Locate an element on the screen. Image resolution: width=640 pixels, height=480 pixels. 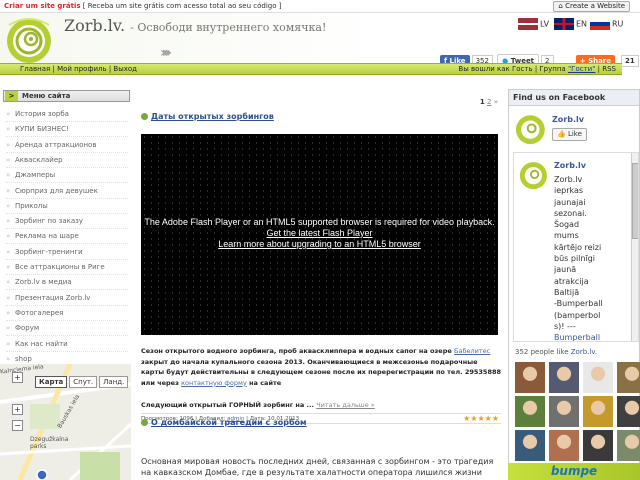
russia-flag-icon is located at coordinates (600, 24).